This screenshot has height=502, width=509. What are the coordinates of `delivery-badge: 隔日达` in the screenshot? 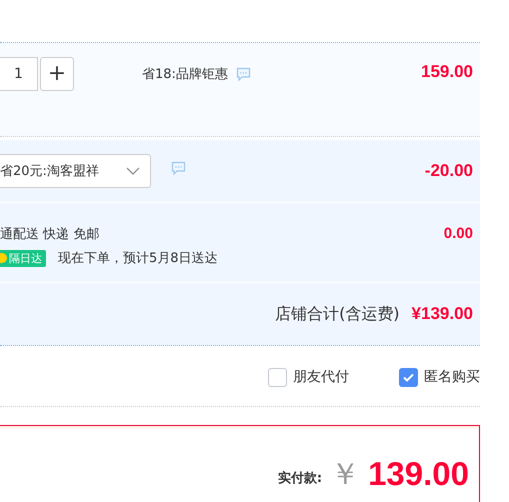 It's located at (23, 258).